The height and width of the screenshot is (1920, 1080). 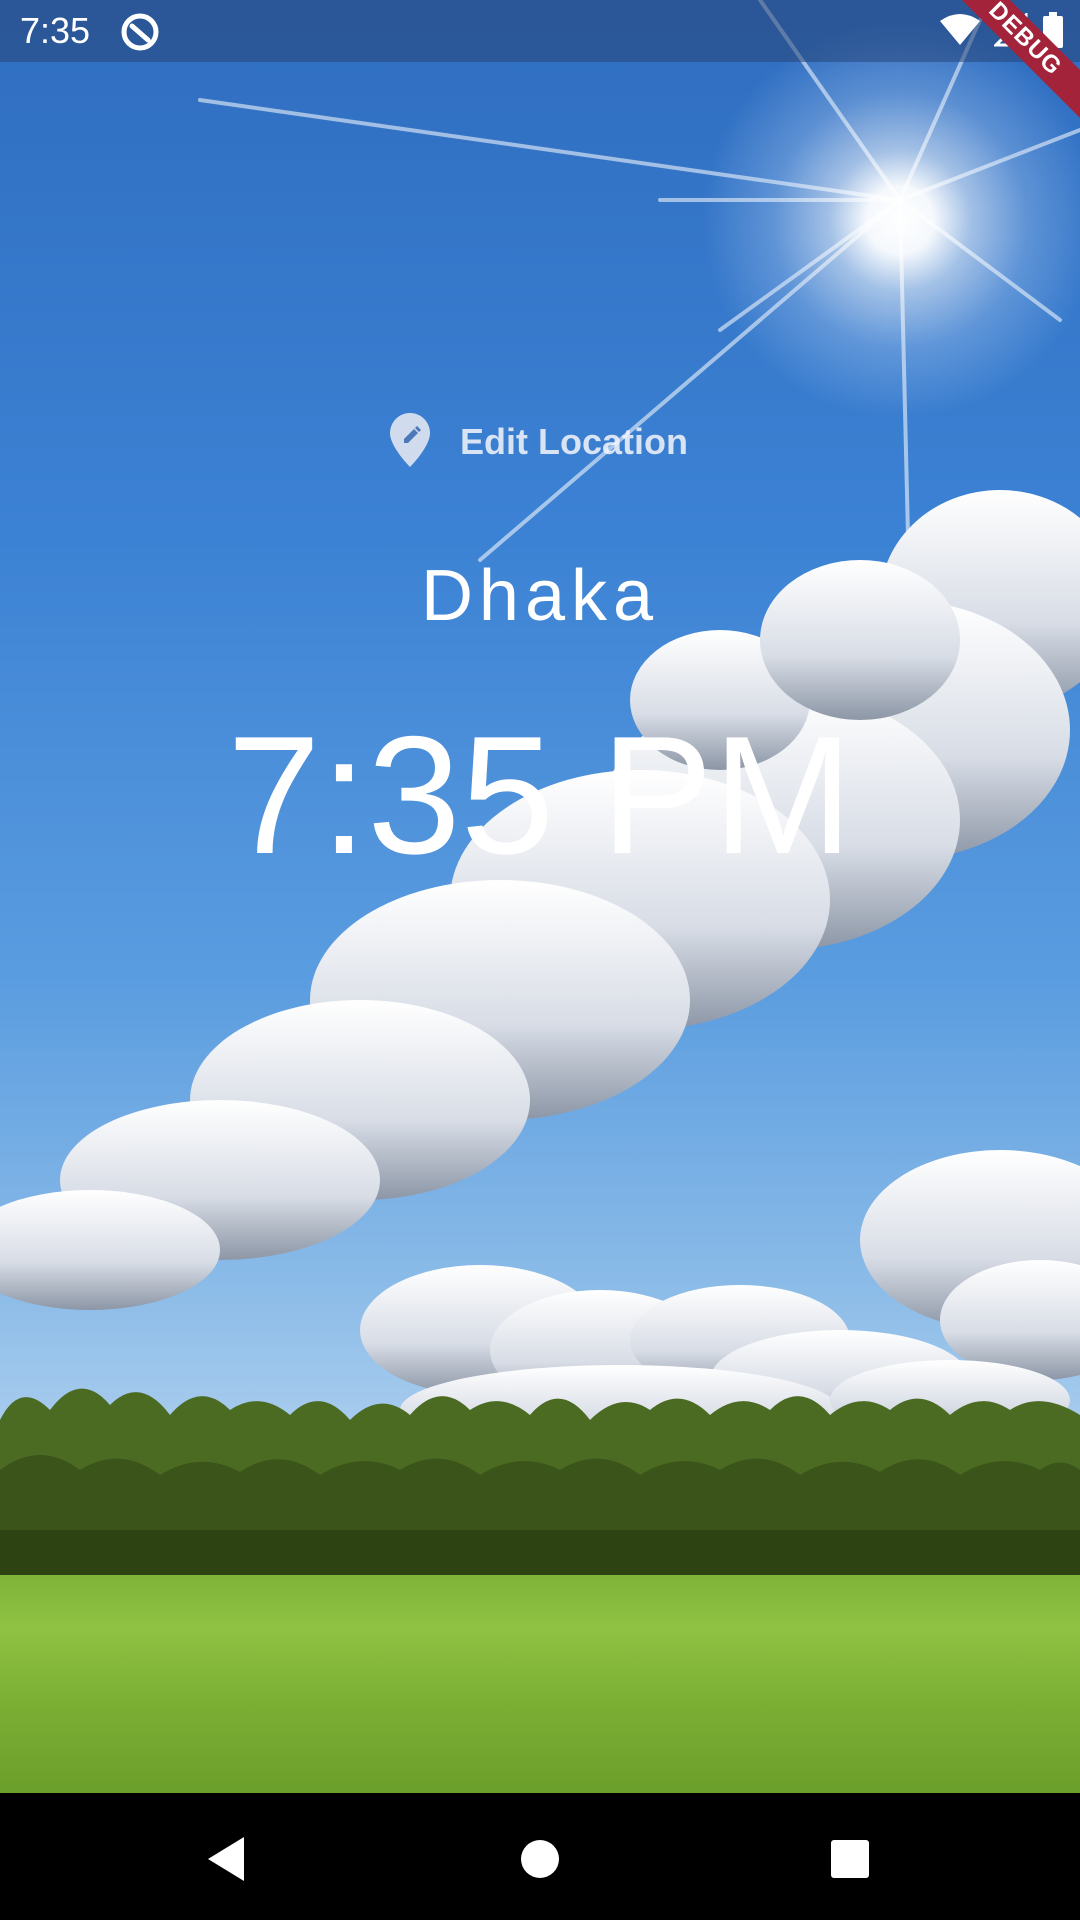 I want to click on map-pin-edit-icon, so click(x=410, y=442).